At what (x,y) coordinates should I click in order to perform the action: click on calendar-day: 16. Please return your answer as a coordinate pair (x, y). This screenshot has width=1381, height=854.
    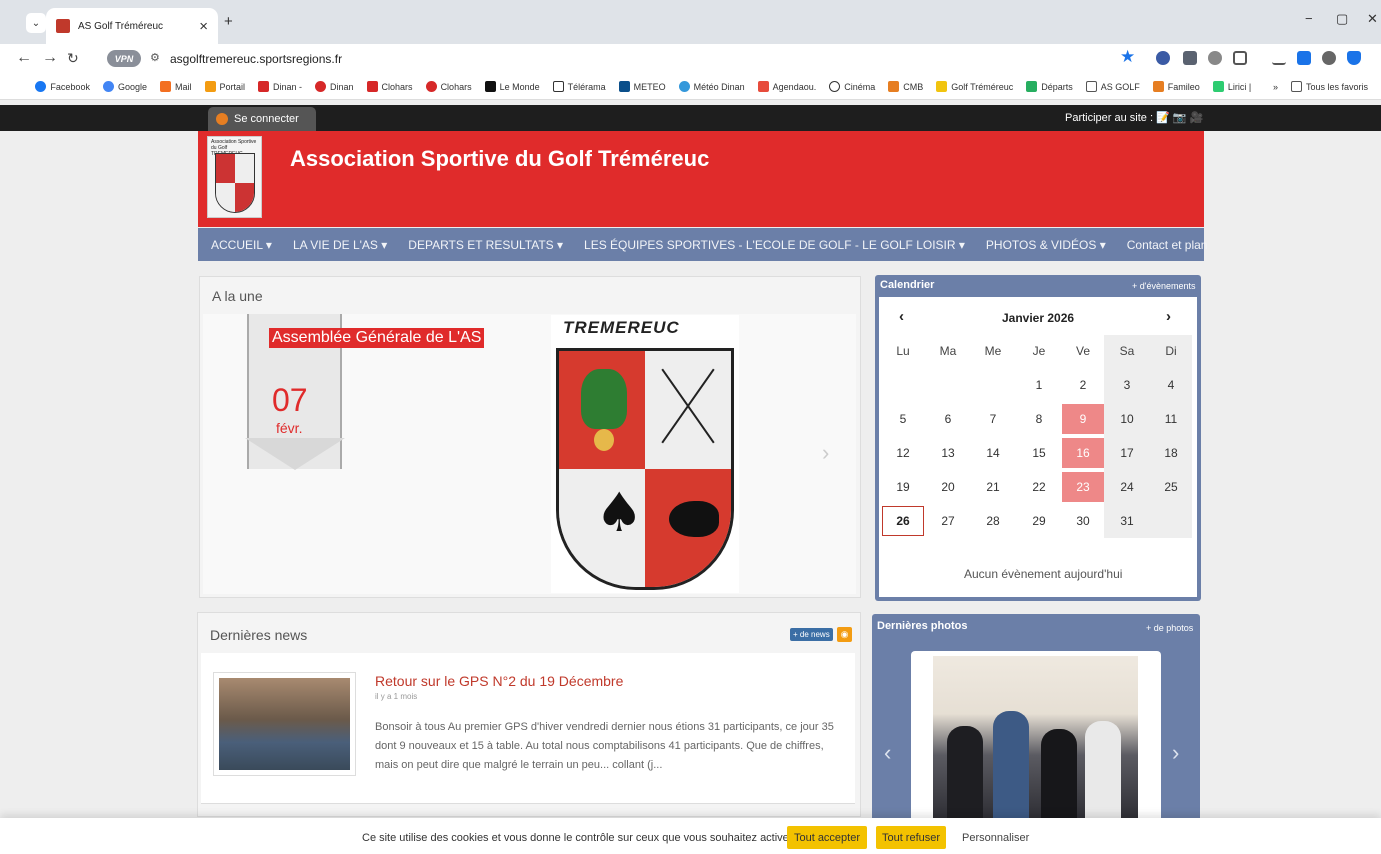
    Looking at the image, I should click on (1083, 453).